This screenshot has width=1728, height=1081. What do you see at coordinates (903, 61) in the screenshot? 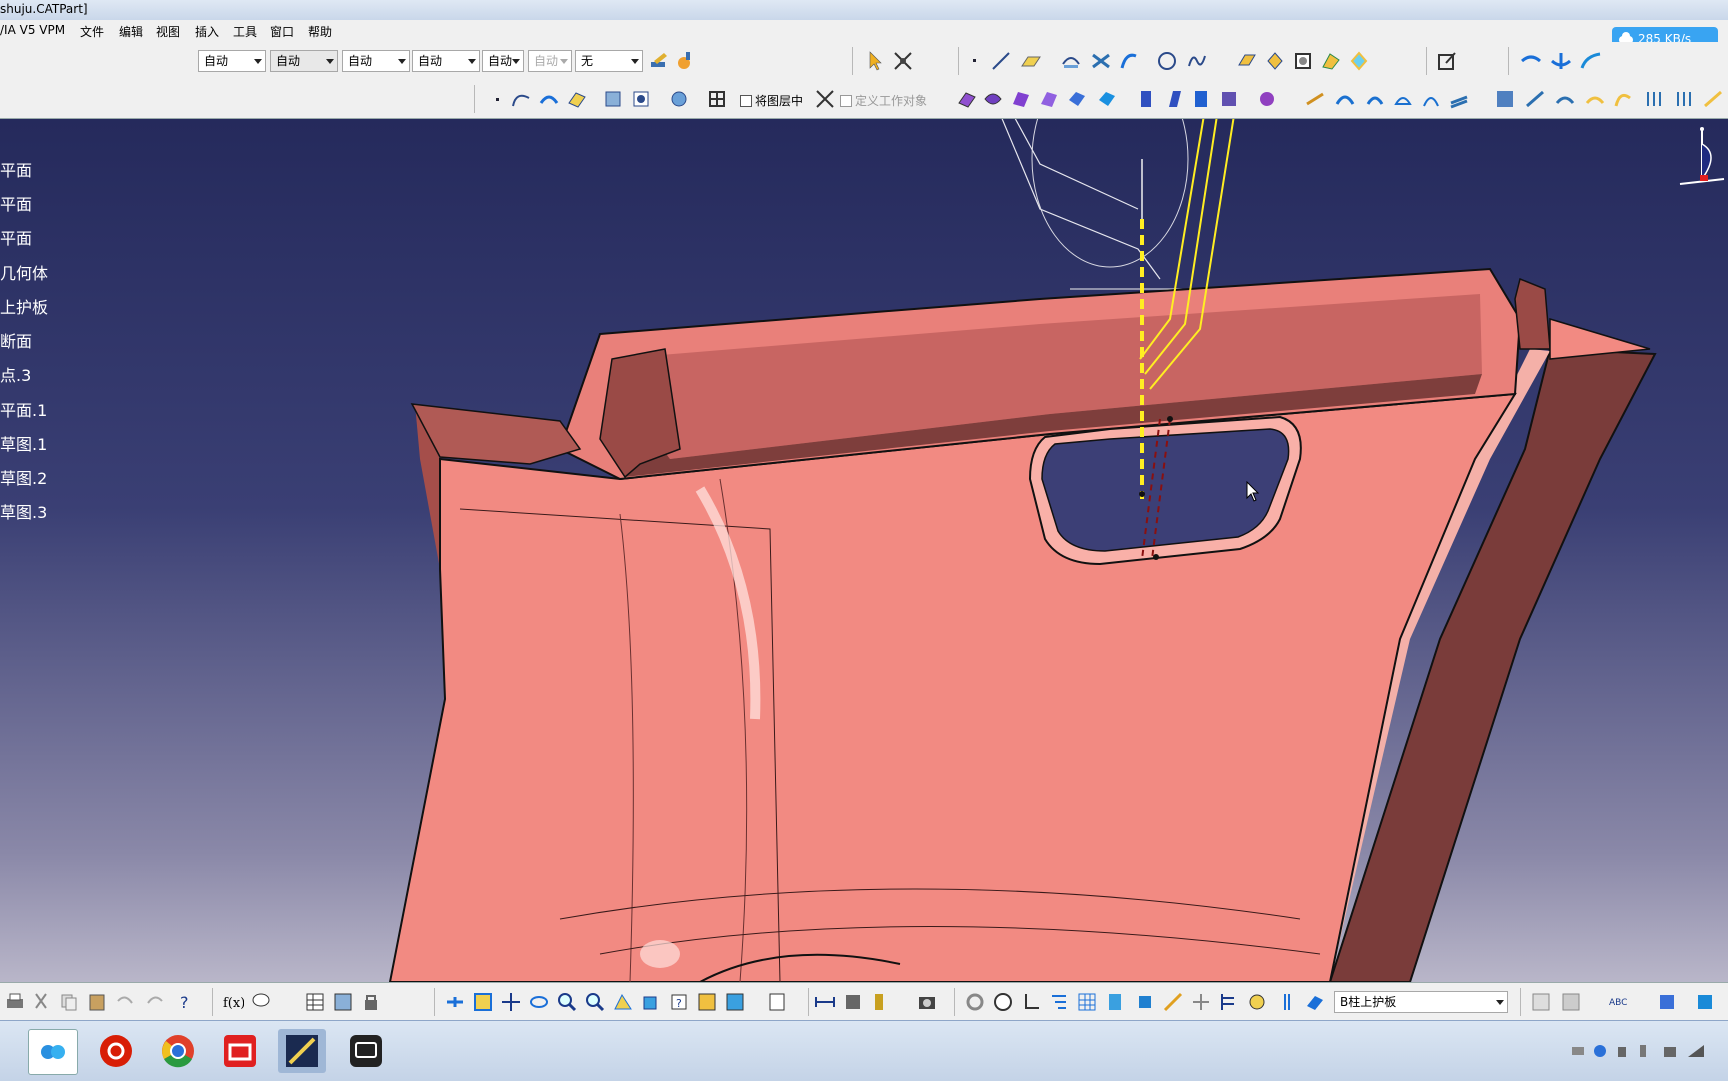
I see `sketch-tools-icon` at bounding box center [903, 61].